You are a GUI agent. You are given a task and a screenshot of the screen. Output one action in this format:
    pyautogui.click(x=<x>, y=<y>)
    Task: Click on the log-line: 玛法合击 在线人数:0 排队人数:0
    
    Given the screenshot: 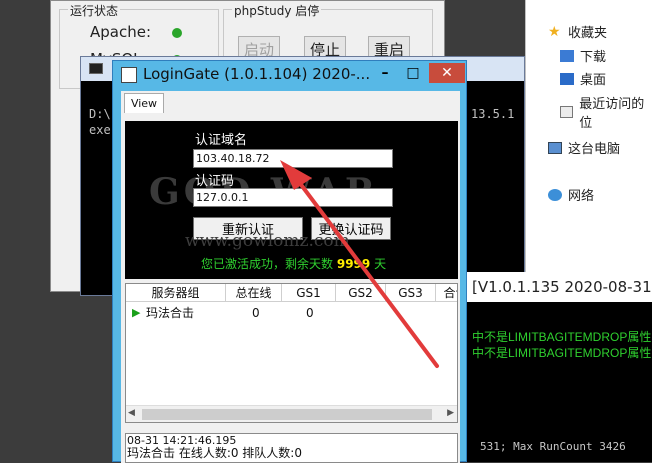 What is the action you would take?
    pyautogui.click(x=214, y=453)
    